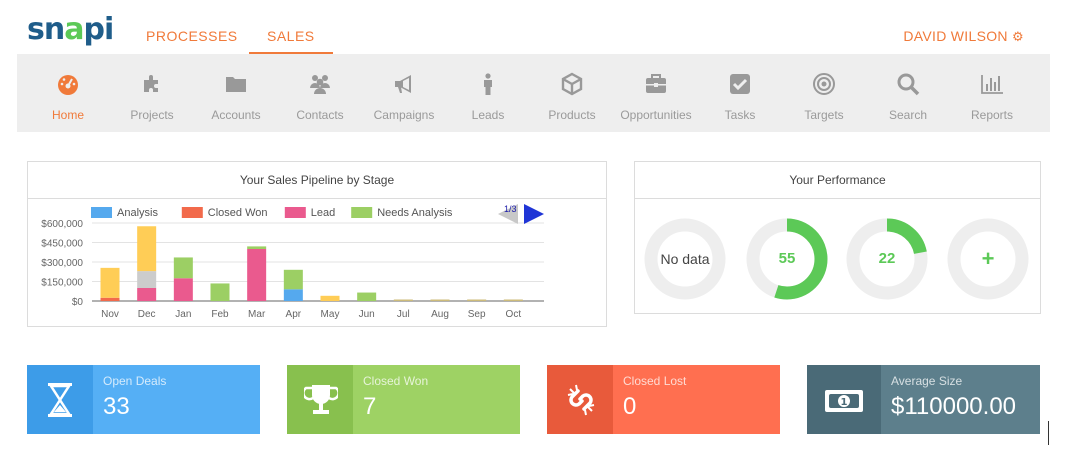 This screenshot has width=1066, height=463. I want to click on x-tick-label: Nov, so click(110, 314).